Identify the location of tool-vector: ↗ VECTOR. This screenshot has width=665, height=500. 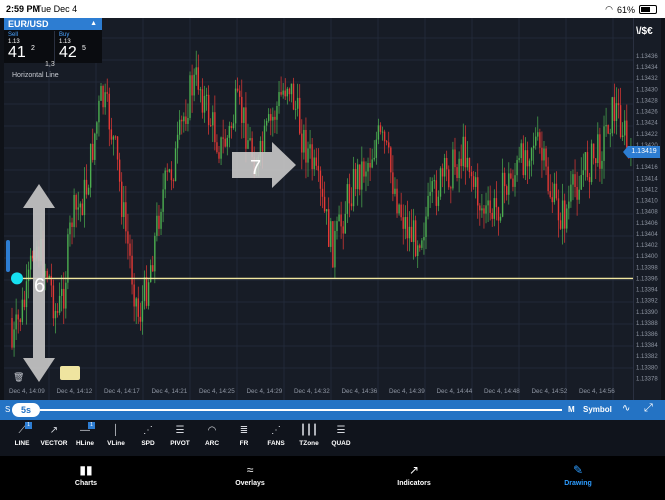
(54, 438).